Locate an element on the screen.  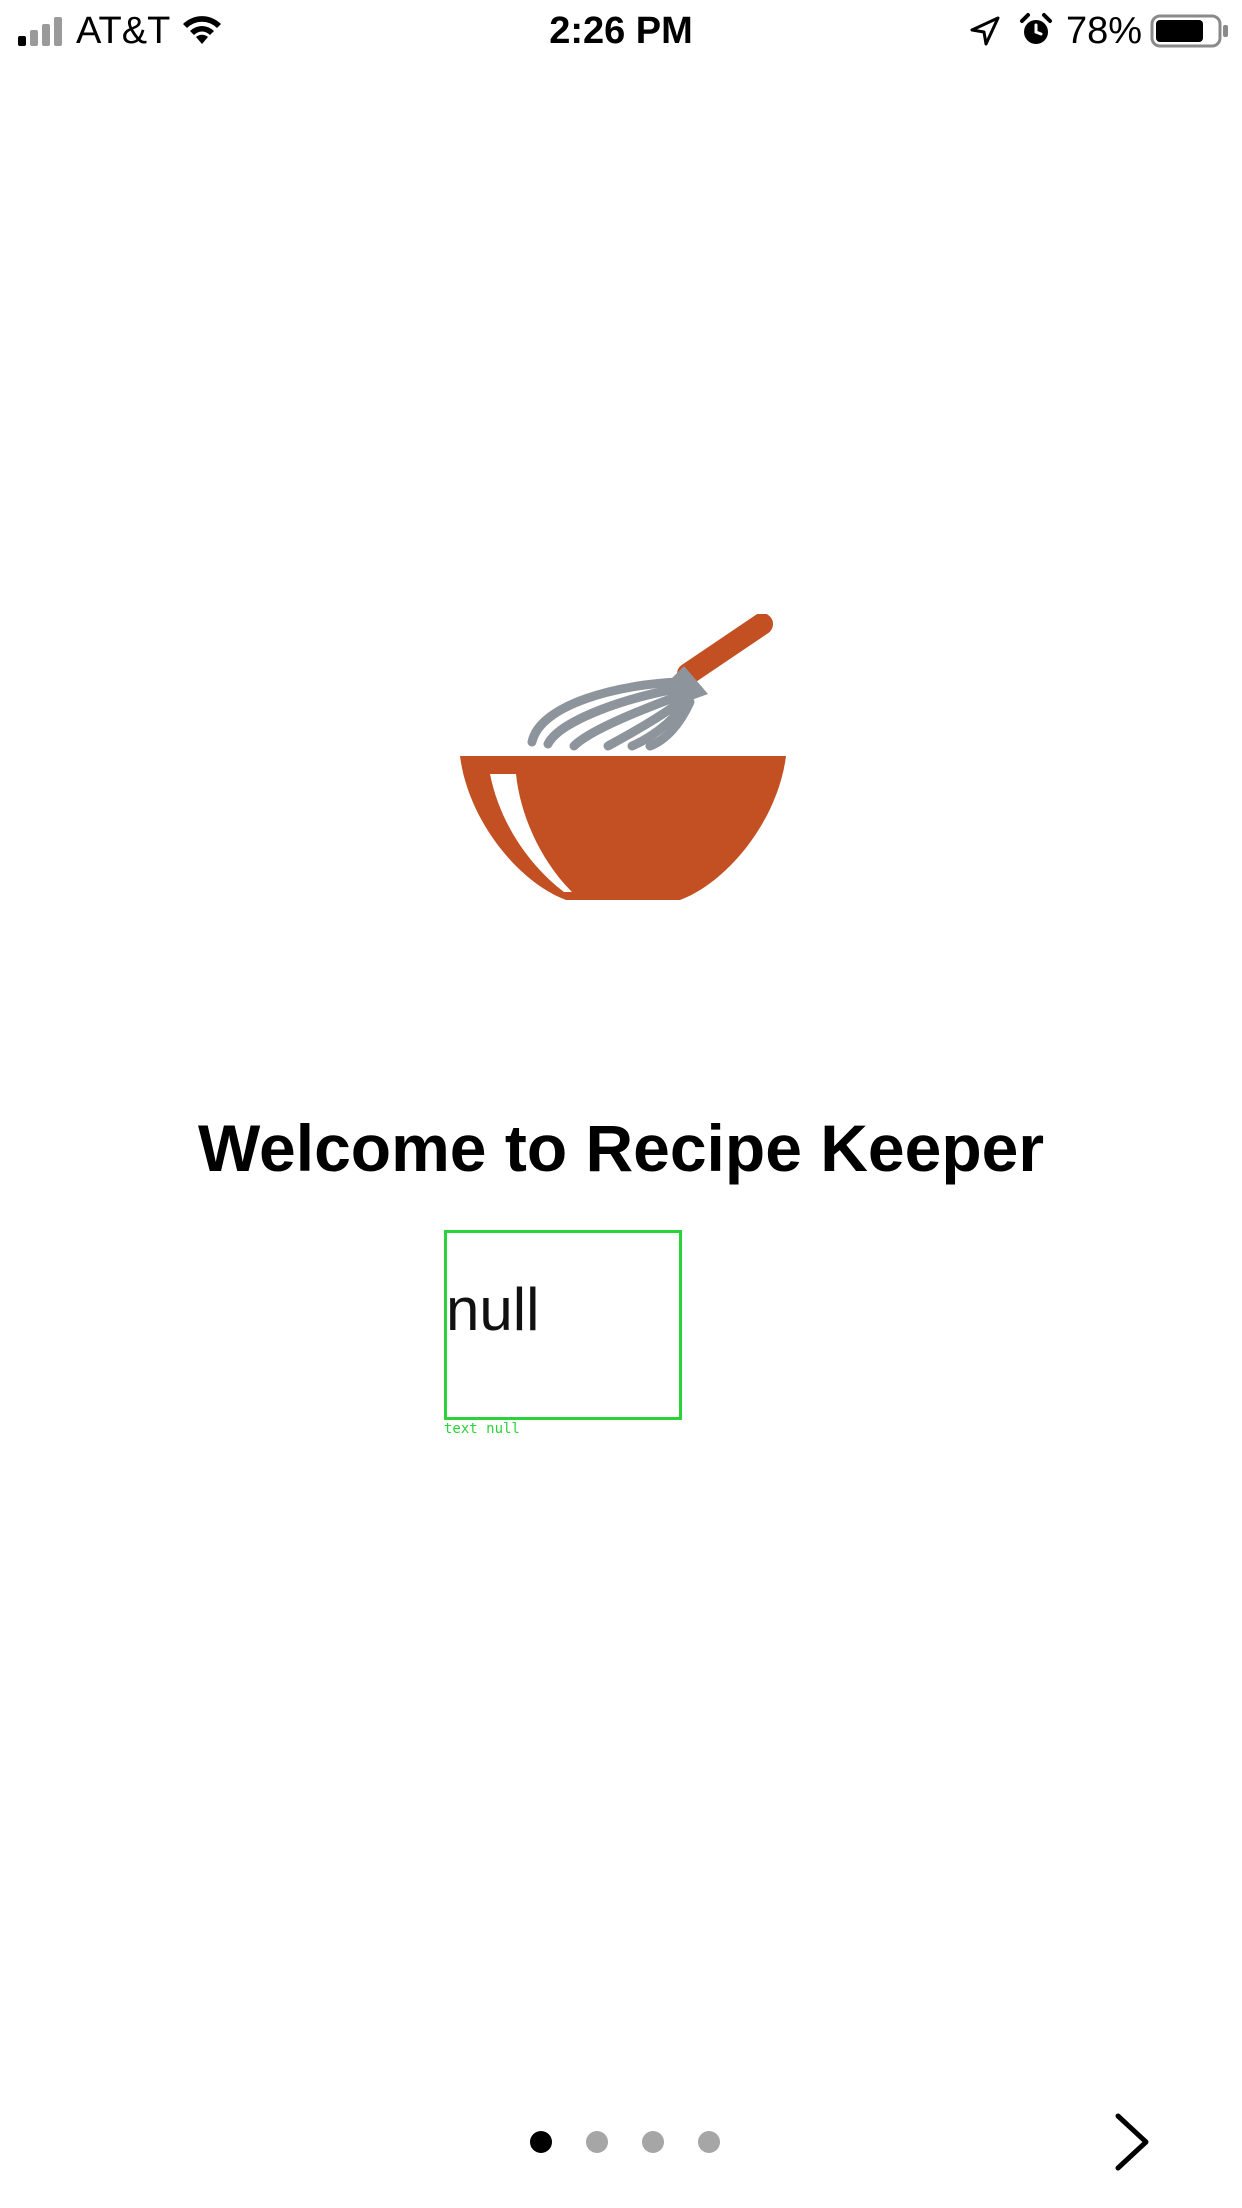
welcome-title: Welcome to Recipe Keeper is located at coordinates (621, 1148).